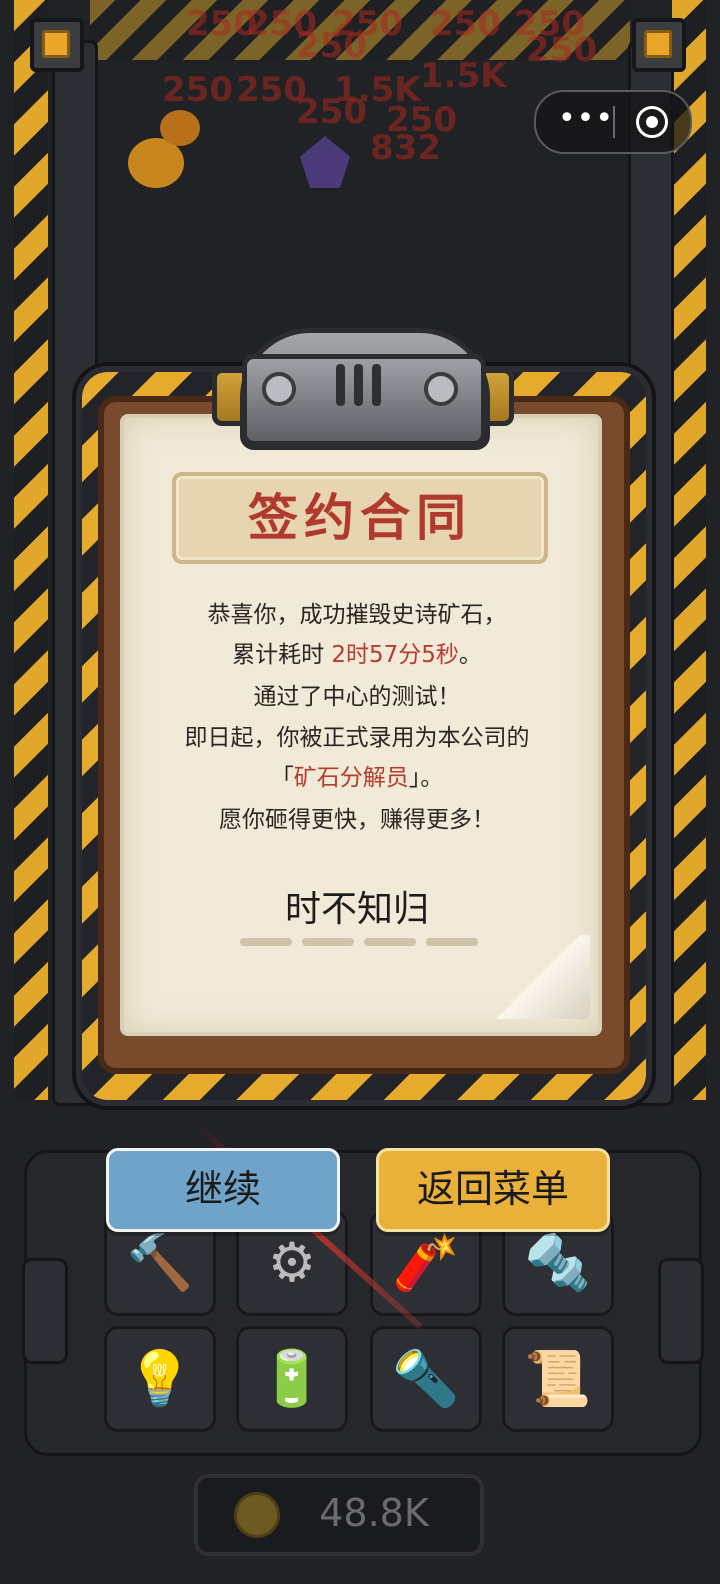  What do you see at coordinates (540, 977) in the screenshot?
I see `page-curl` at bounding box center [540, 977].